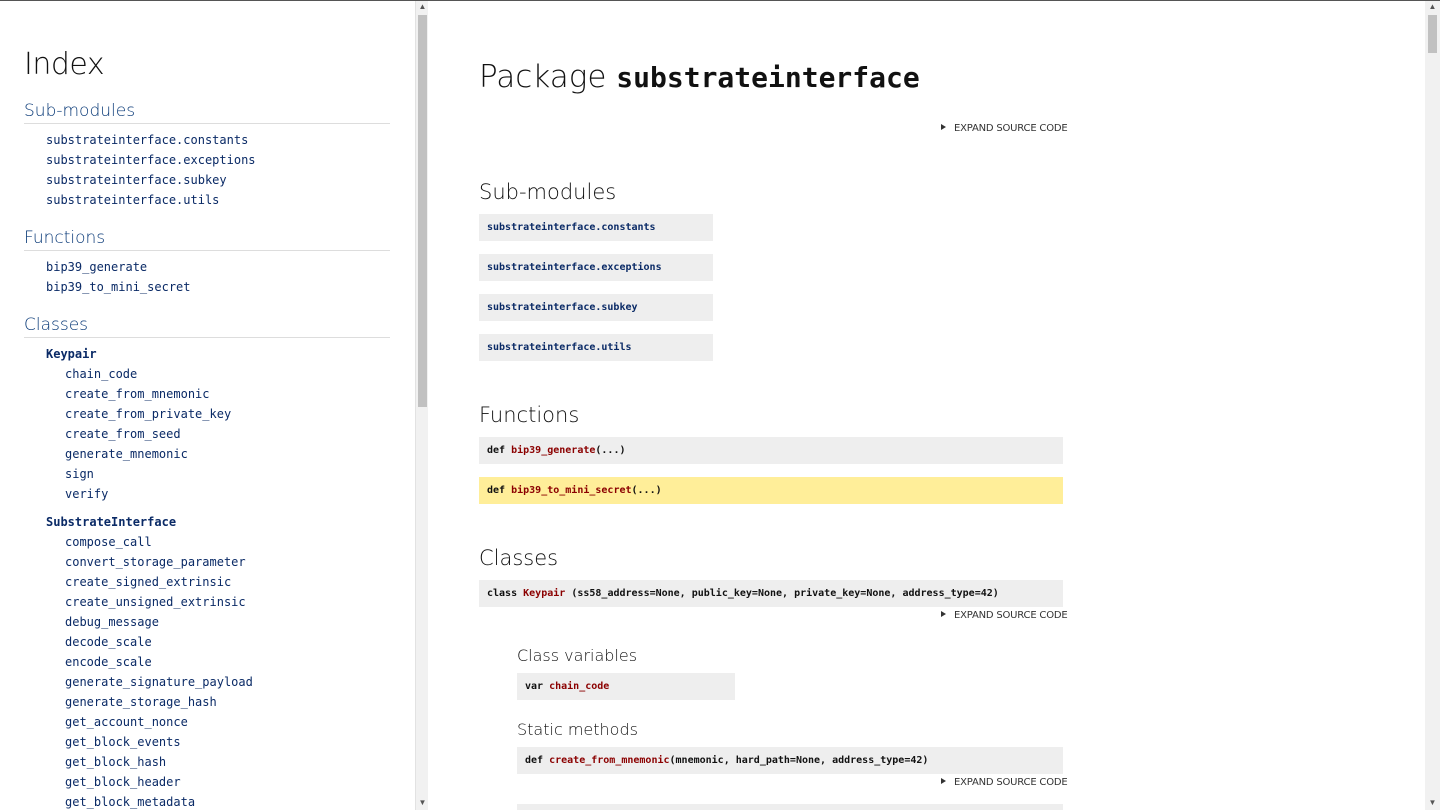 The image size is (1440, 810). What do you see at coordinates (207, 394) in the screenshot?
I see `sidebar-link-create-from-mnemonic: create_from_mnemonic` at bounding box center [207, 394].